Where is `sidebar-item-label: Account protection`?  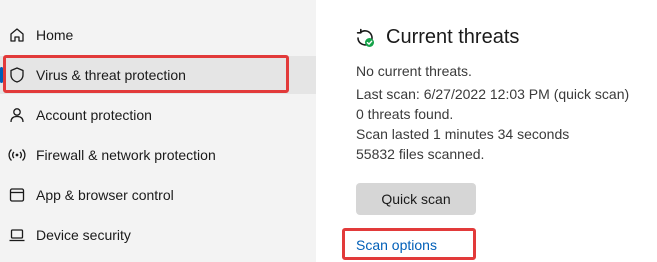 sidebar-item-label: Account protection is located at coordinates (94, 115).